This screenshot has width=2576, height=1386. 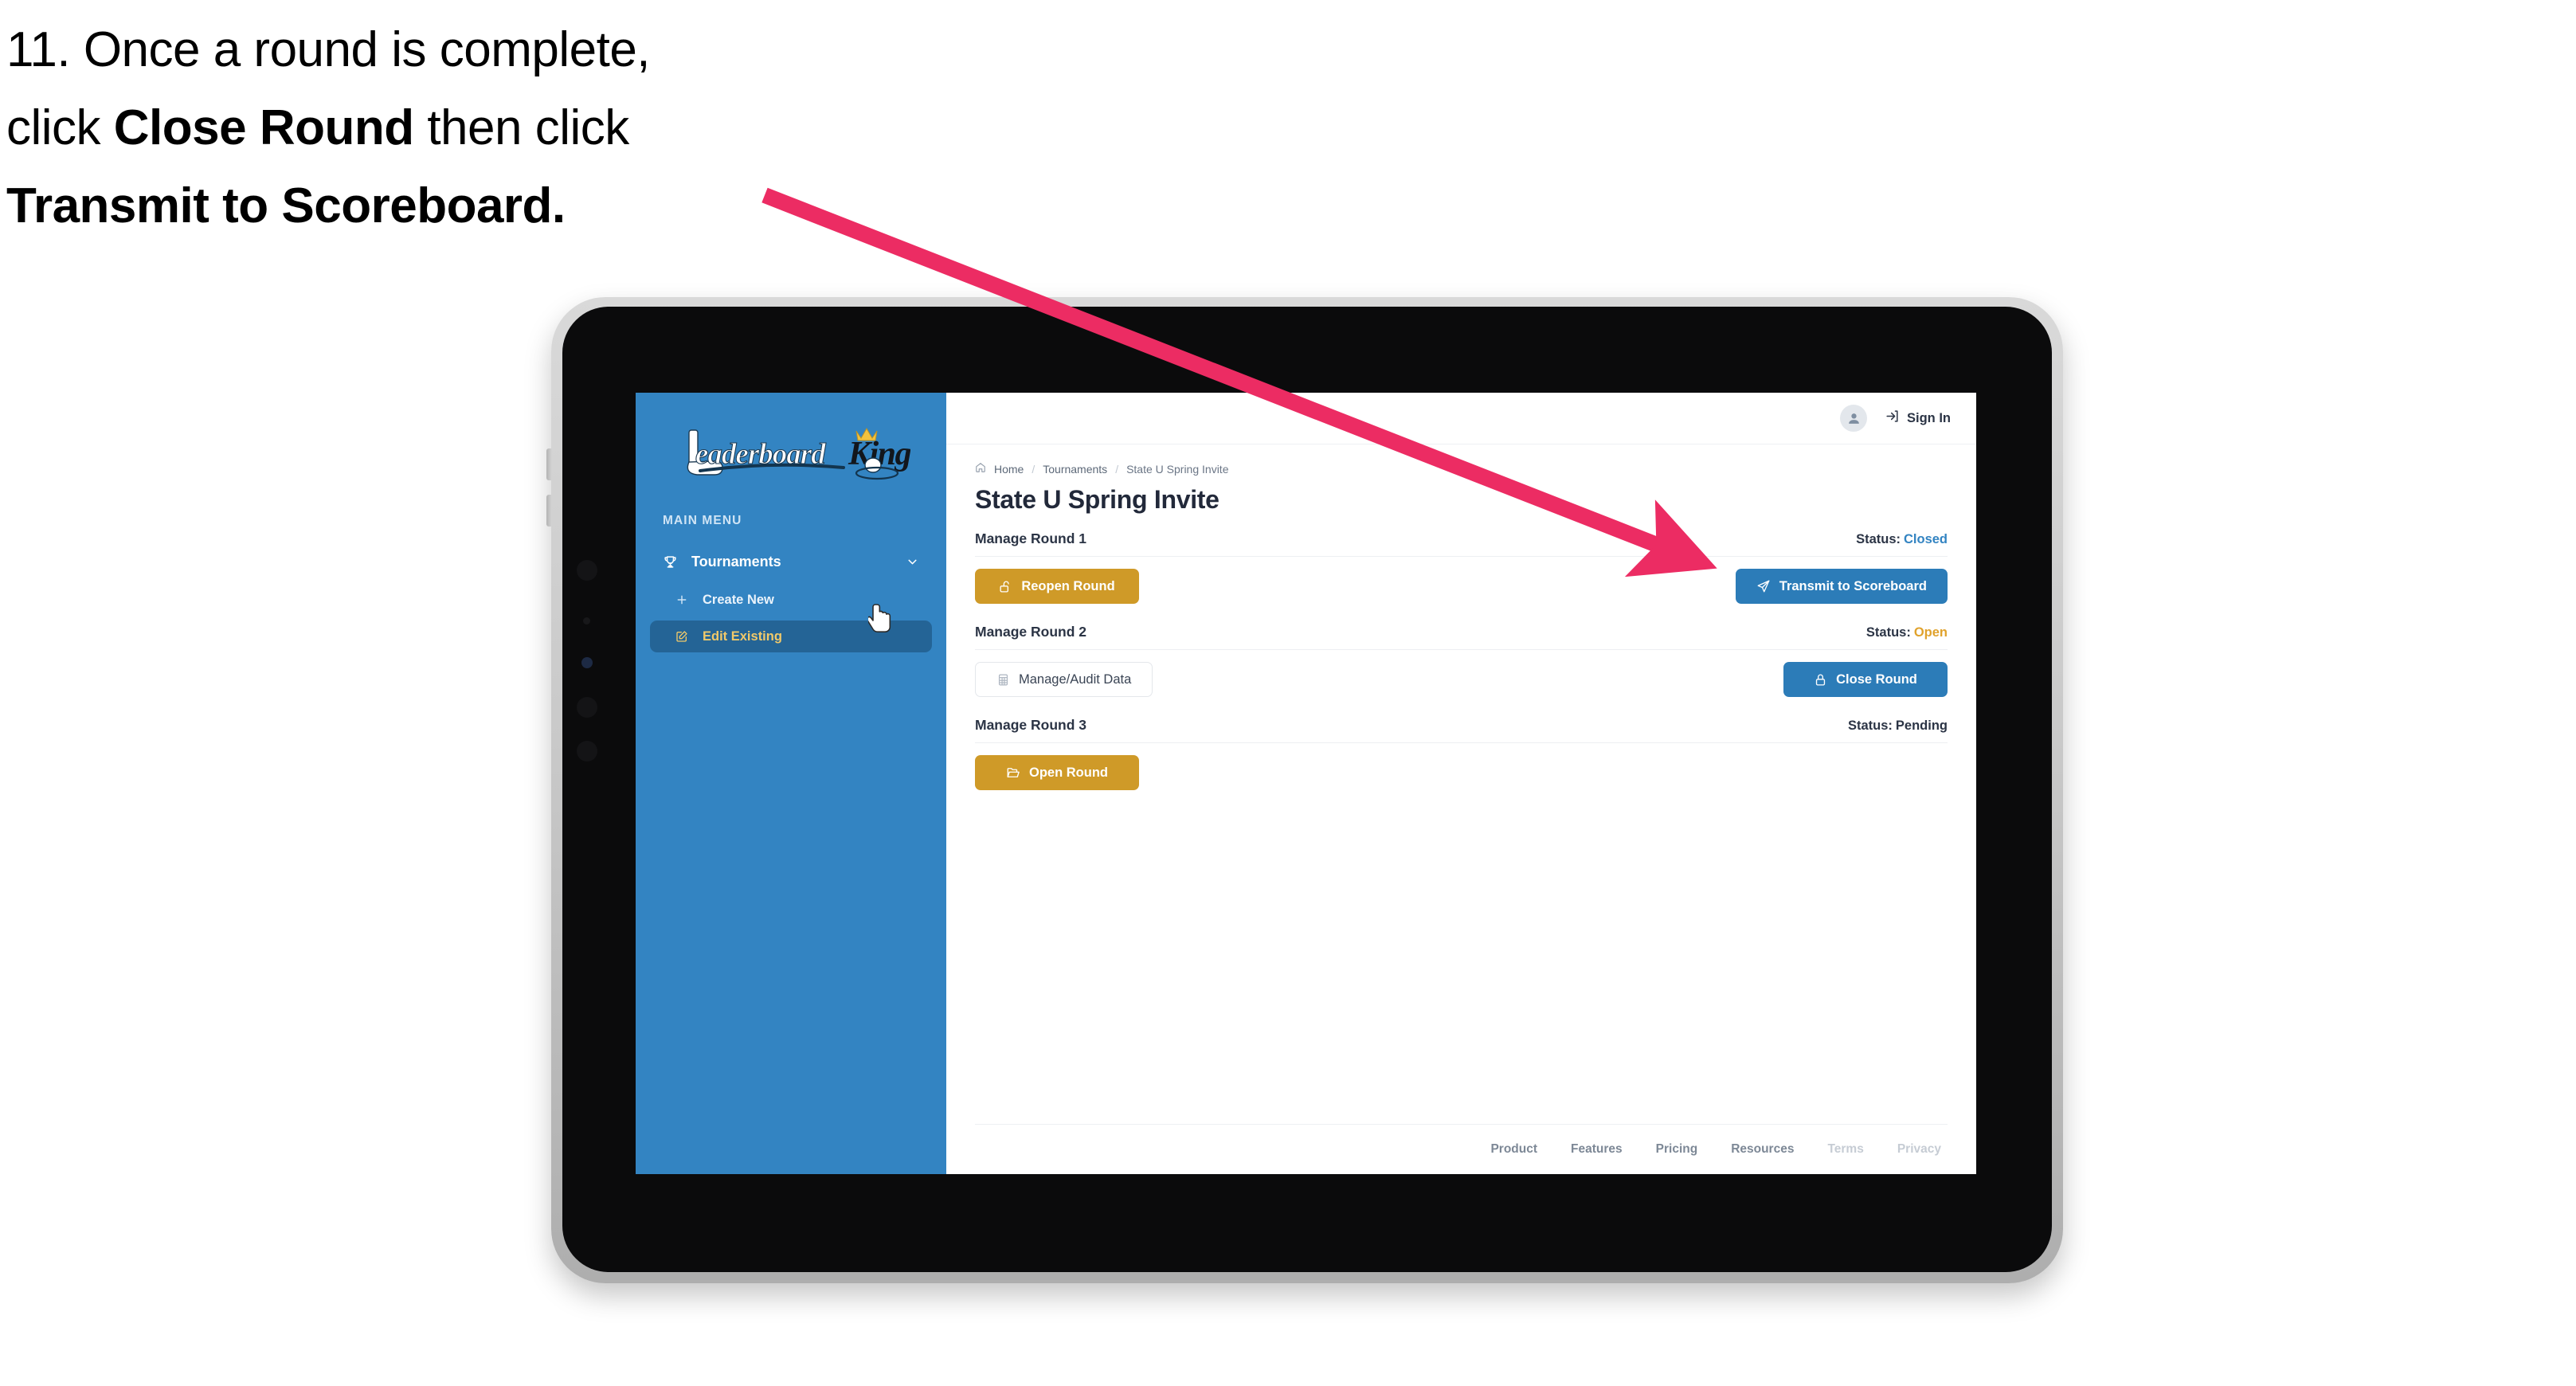 What do you see at coordinates (328, 49) in the screenshot?
I see `caption-line-1: 11. Once a round is complete,` at bounding box center [328, 49].